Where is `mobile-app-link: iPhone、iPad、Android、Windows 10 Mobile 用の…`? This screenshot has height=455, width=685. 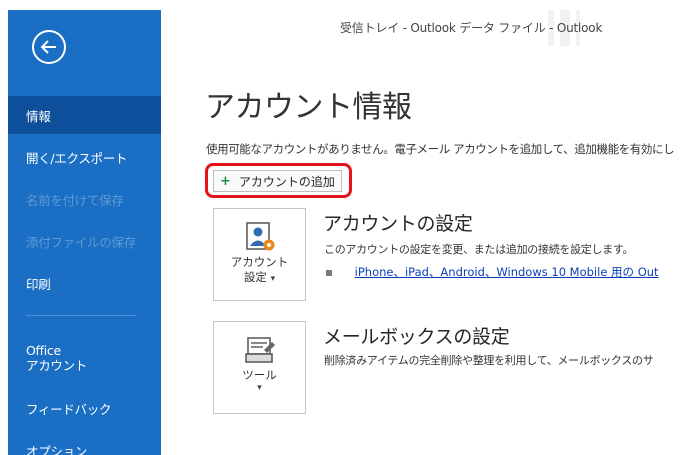
mobile-app-link: iPhone、iPad、Android、Windows 10 Mobile 用の… is located at coordinates (507, 272).